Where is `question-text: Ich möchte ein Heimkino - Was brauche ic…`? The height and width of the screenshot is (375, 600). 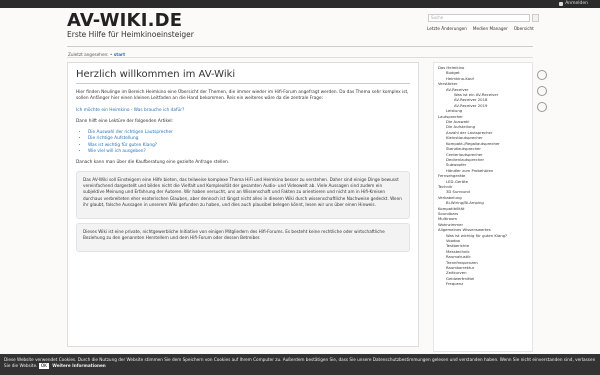 question-text: Ich möchte ein Heimkino - Was brauche ic… is located at coordinates (243, 111).